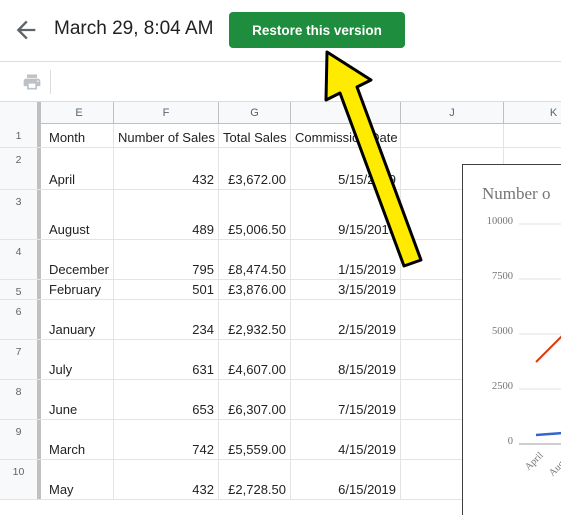 Image resolution: width=561 pixels, height=515 pixels. What do you see at coordinates (79, 479) in the screenshot?
I see `cell-month: May` at bounding box center [79, 479].